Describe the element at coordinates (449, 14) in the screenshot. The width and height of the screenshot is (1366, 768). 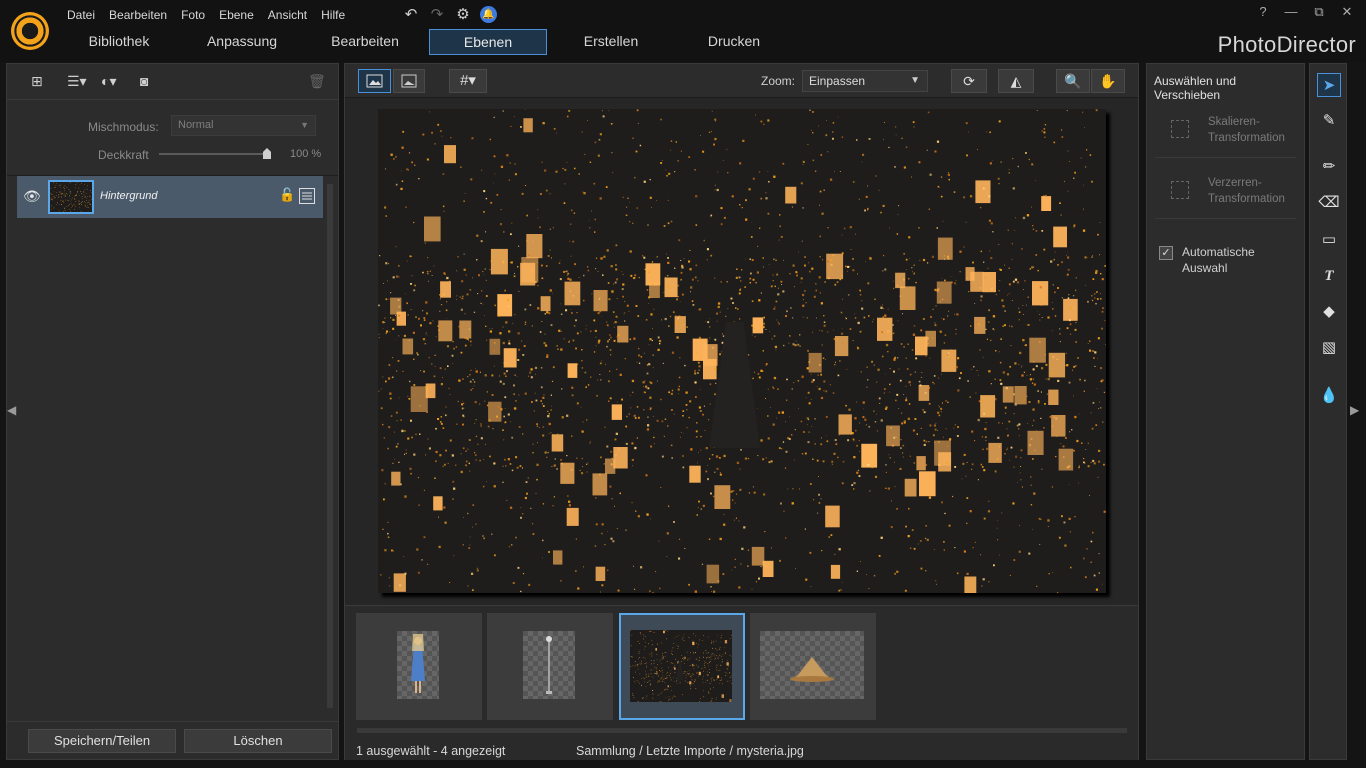
I see `quick-toolbar: ↶ ↷ ⚙ 🔔` at that location.